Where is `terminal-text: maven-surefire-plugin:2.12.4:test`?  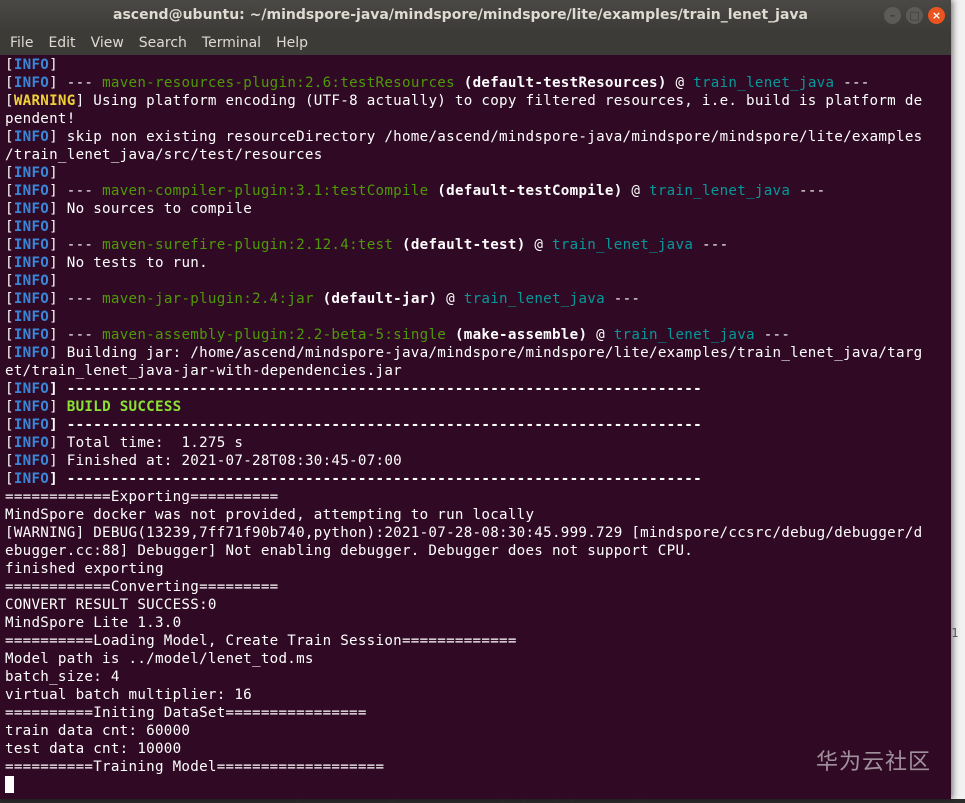
terminal-text: maven-surefire-plugin:2.12.4:test is located at coordinates (248, 245).